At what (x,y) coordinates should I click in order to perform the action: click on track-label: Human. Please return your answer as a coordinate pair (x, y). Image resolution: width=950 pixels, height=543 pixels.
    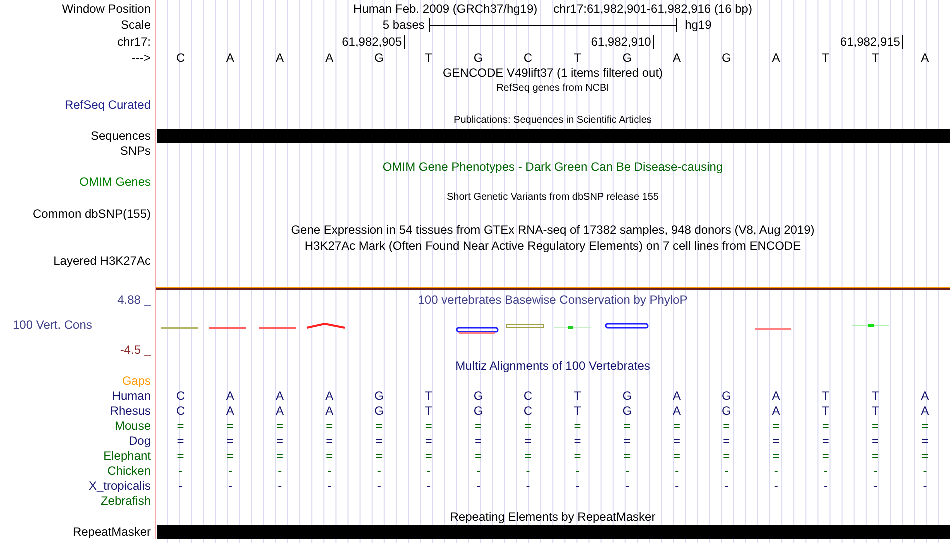
    Looking at the image, I should click on (131, 396).